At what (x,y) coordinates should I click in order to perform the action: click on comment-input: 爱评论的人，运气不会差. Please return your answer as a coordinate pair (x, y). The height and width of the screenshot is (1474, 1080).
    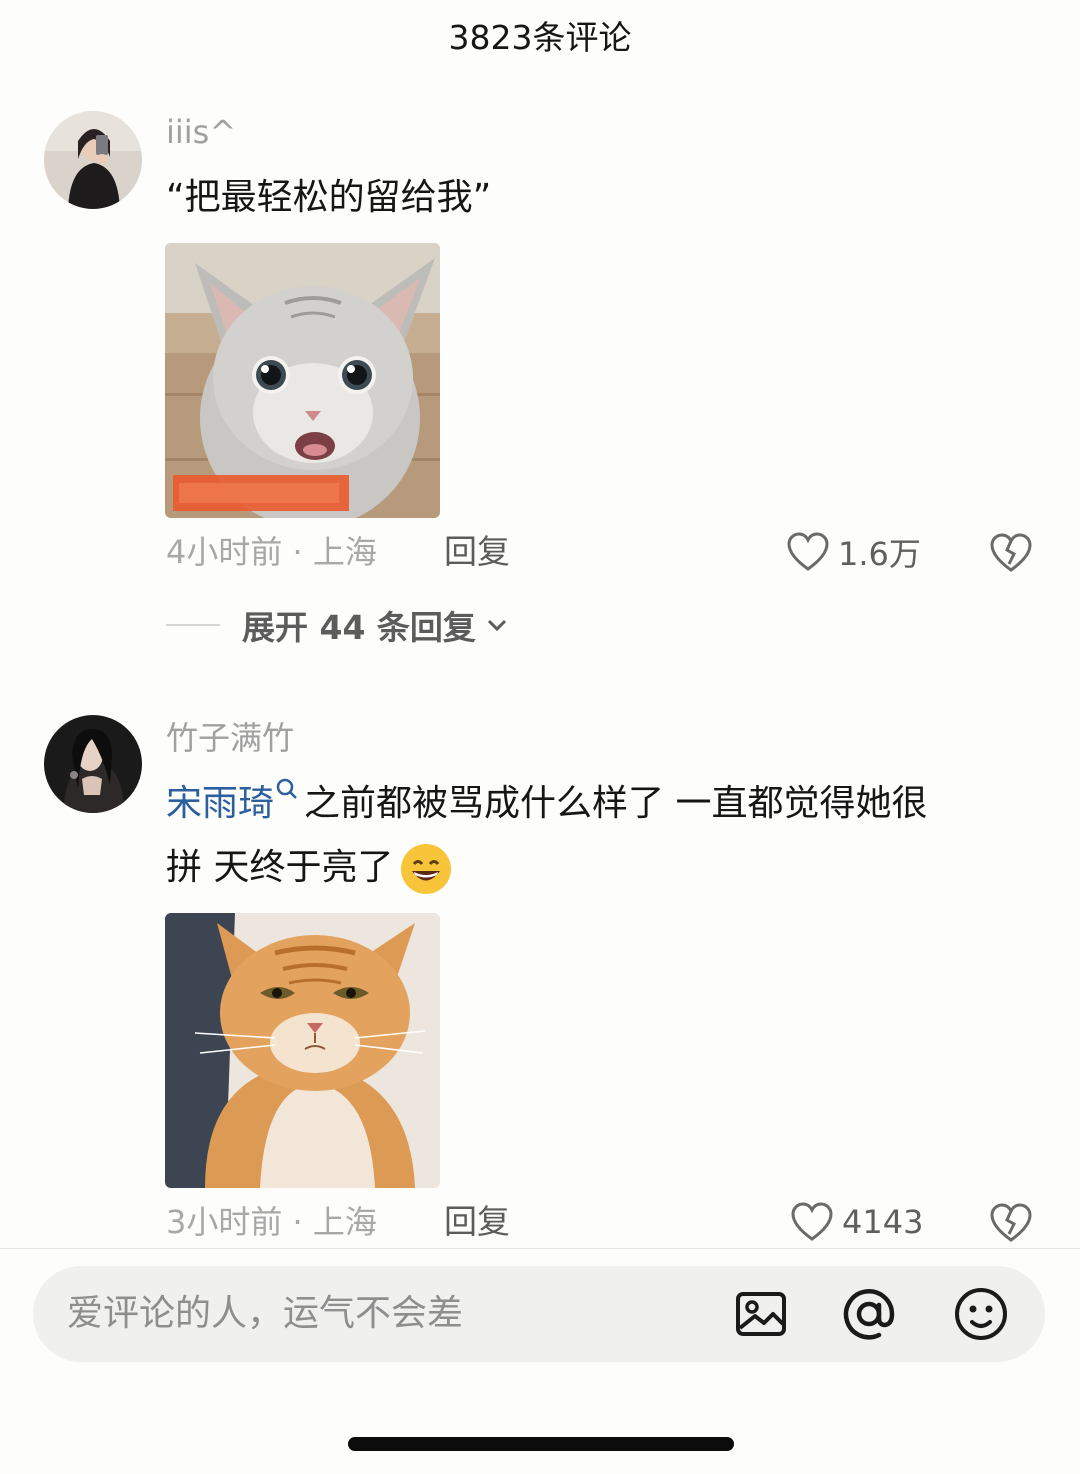
    Looking at the image, I should click on (265, 1314).